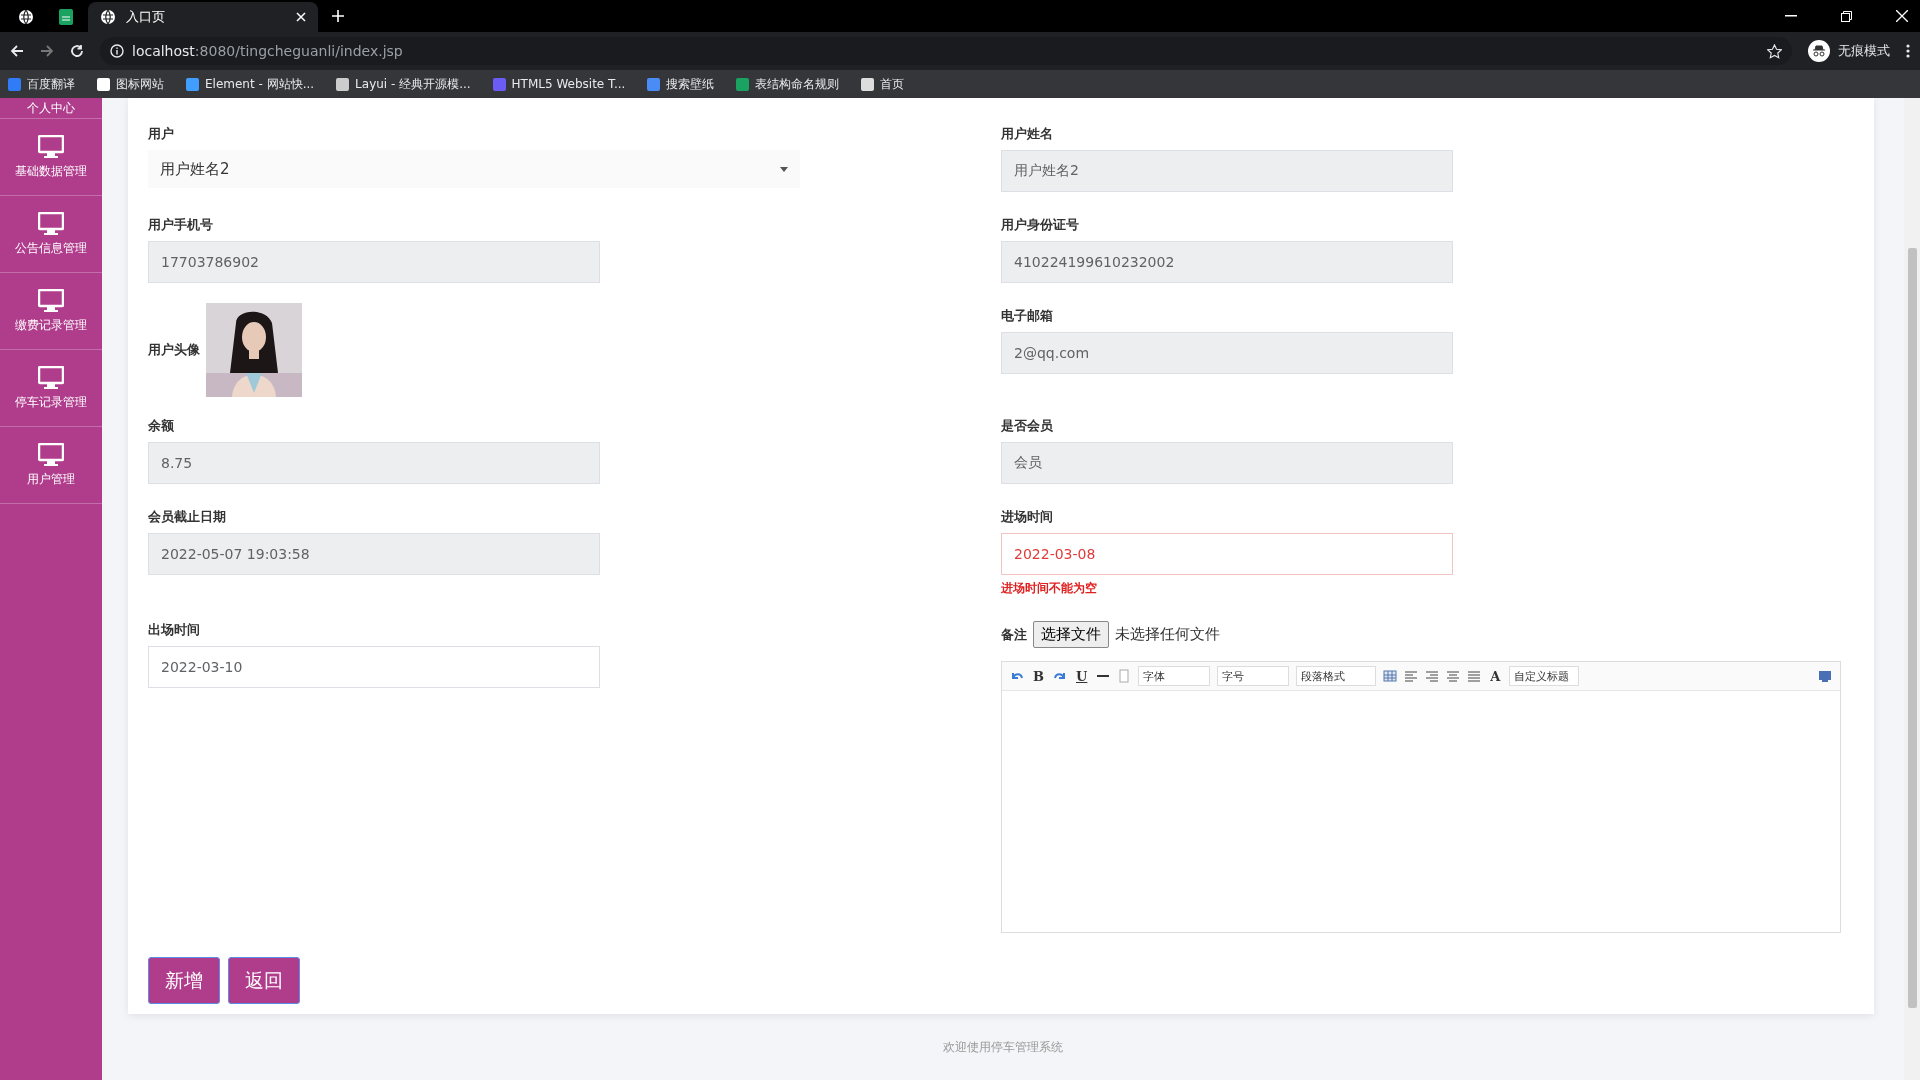  I want to click on field-label: 电子邮箱, so click(1027, 316).